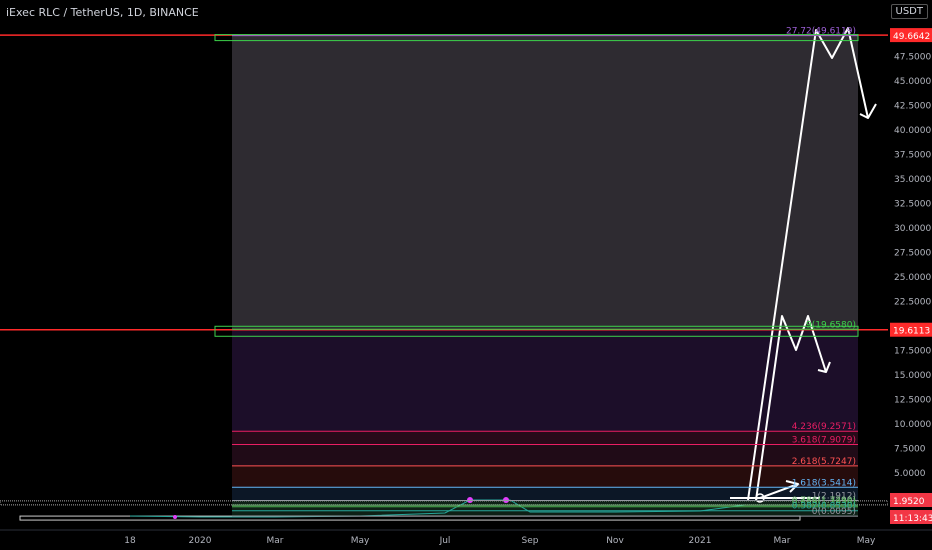 The width and height of the screenshot is (932, 550). What do you see at coordinates (545, 476) in the screenshot?
I see `zone-red` at bounding box center [545, 476].